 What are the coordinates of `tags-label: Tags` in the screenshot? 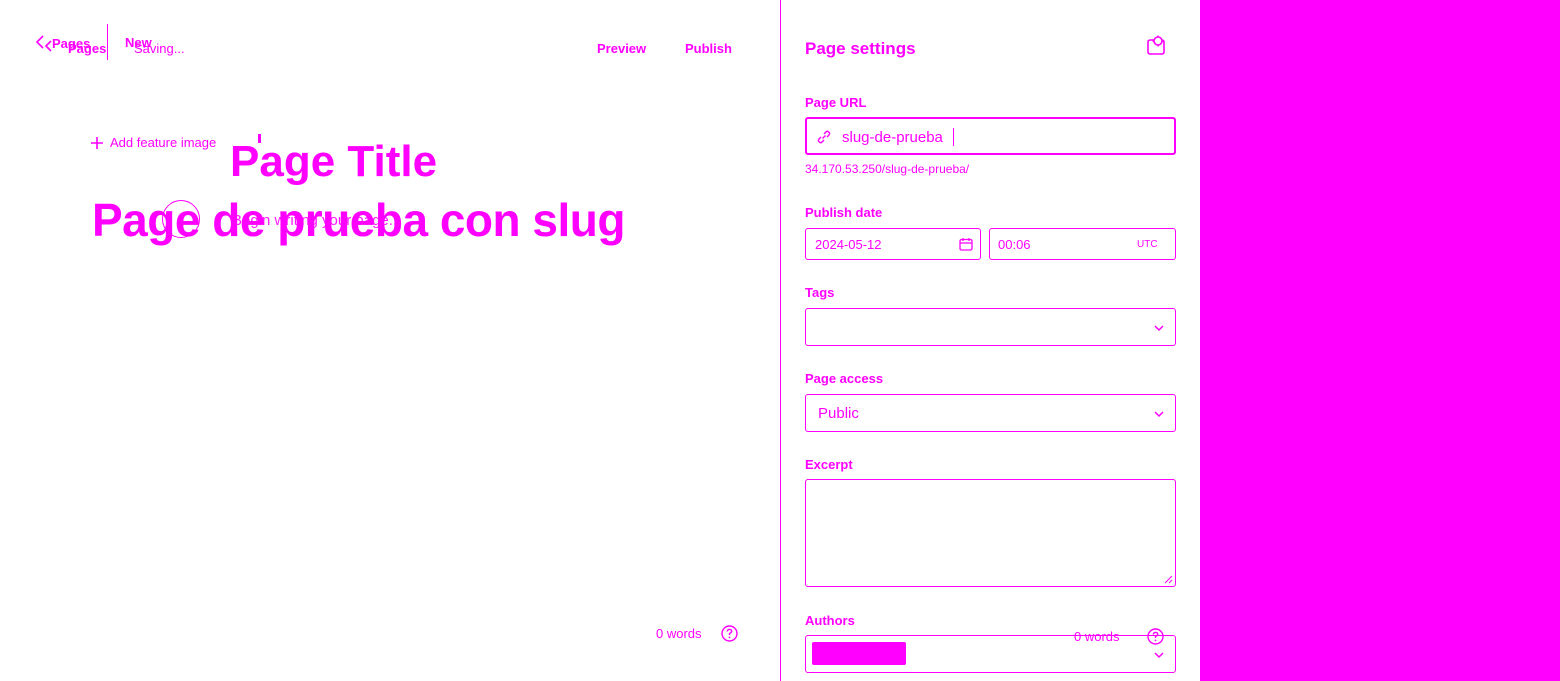 It's located at (820, 292).